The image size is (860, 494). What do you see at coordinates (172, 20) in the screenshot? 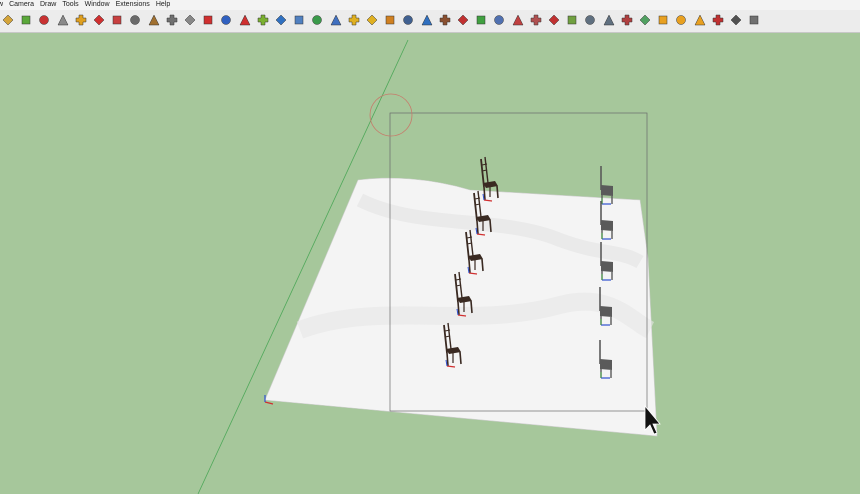
I see `tape-icon` at bounding box center [172, 20].